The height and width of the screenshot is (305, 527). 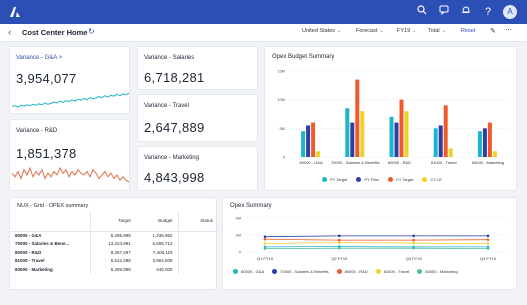 What do you see at coordinates (370, 31) in the screenshot?
I see `filter-version: Forecast ⌄` at bounding box center [370, 31].